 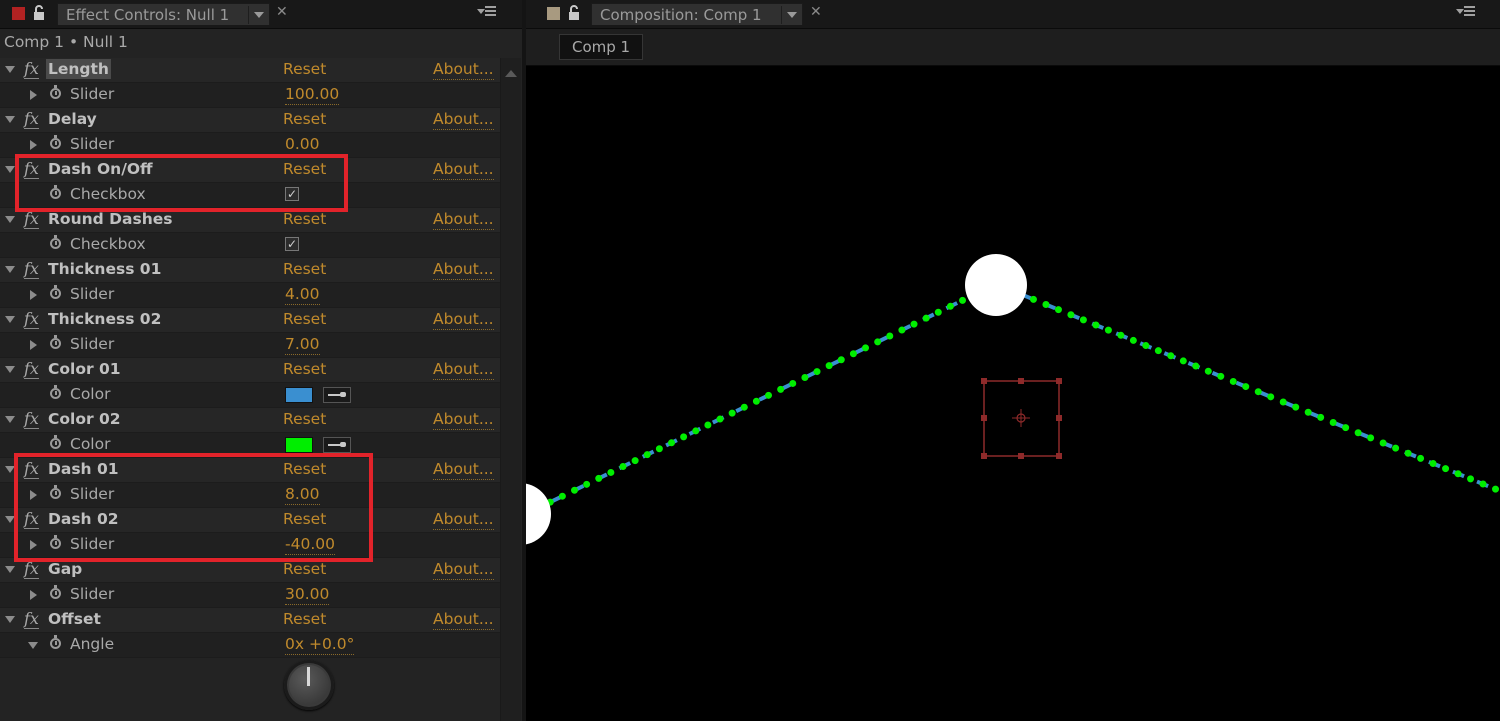 What do you see at coordinates (110, 219) in the screenshot?
I see `effect-name: Round Dashes` at bounding box center [110, 219].